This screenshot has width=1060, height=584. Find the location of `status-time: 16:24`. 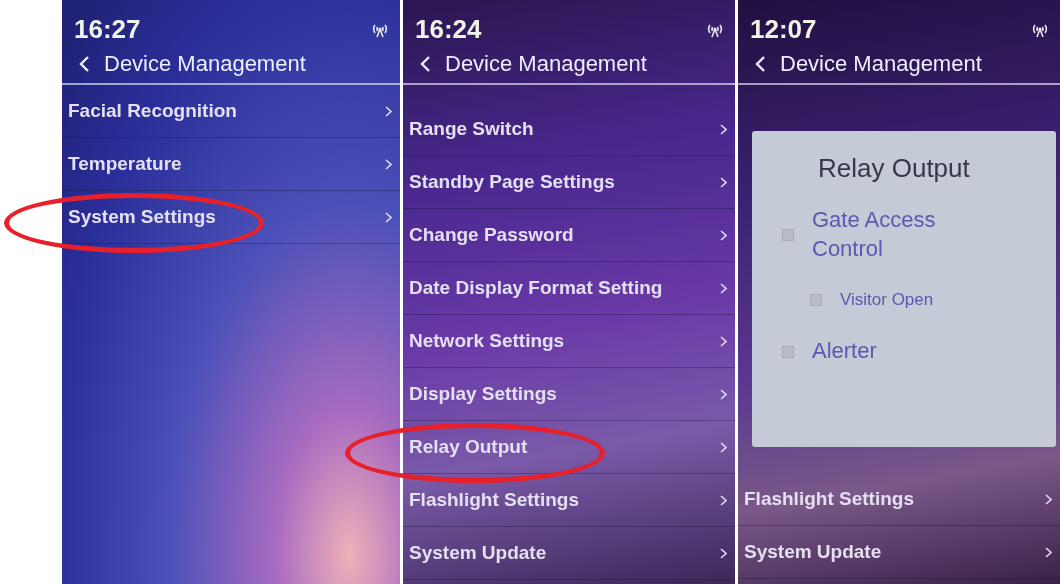

status-time: 16:24 is located at coordinates (448, 29).